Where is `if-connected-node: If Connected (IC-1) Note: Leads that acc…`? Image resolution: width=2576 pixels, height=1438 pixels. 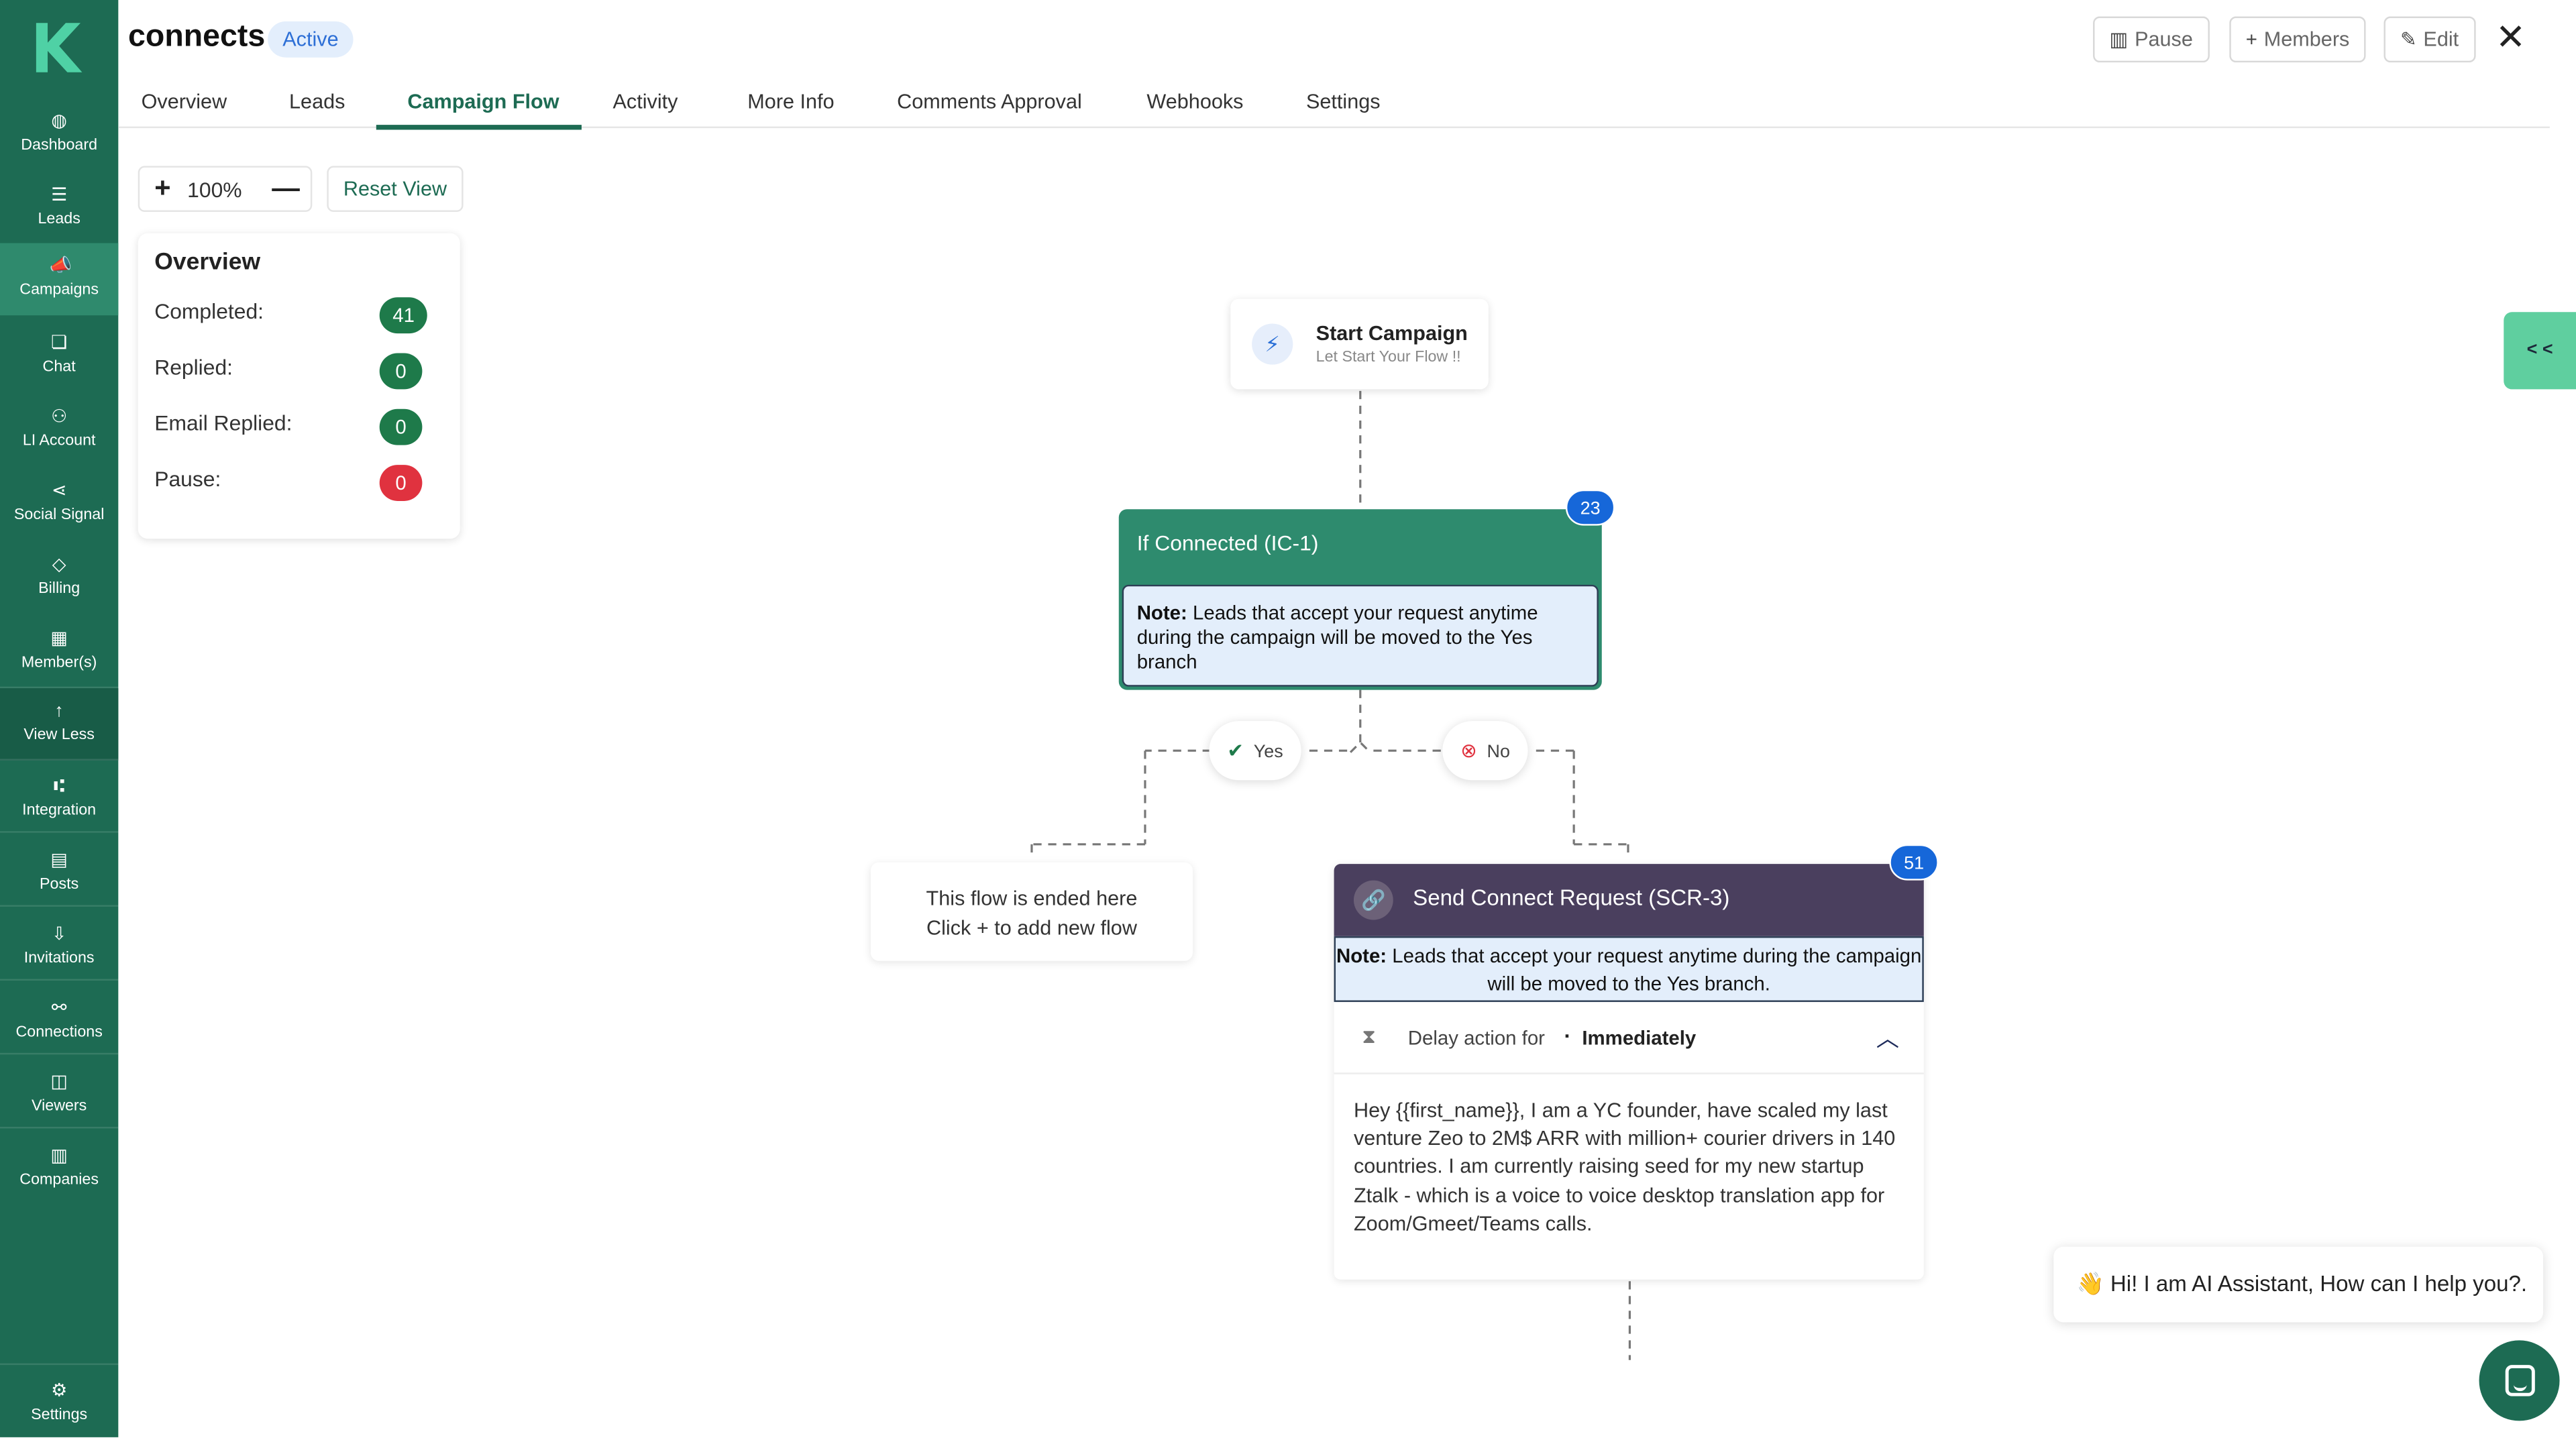
if-connected-node: If Connected (IC-1) Note: Leads that acc… is located at coordinates (1360, 599).